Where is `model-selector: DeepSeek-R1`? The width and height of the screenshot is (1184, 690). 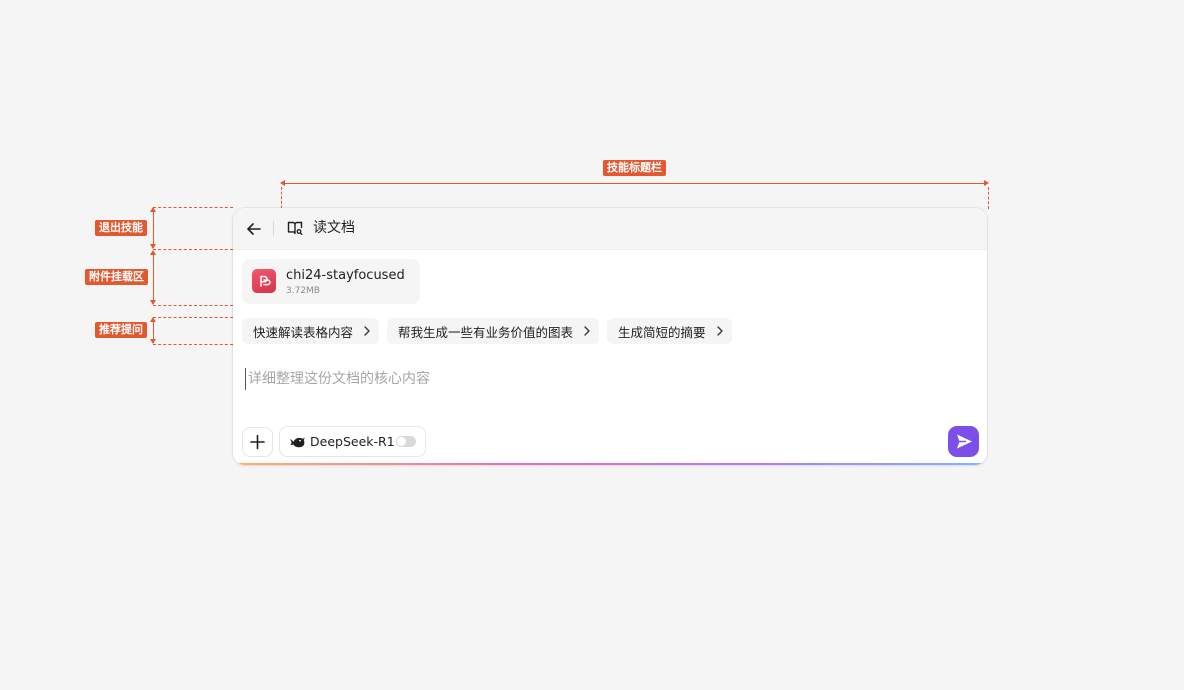 model-selector: DeepSeek-R1 is located at coordinates (352, 441).